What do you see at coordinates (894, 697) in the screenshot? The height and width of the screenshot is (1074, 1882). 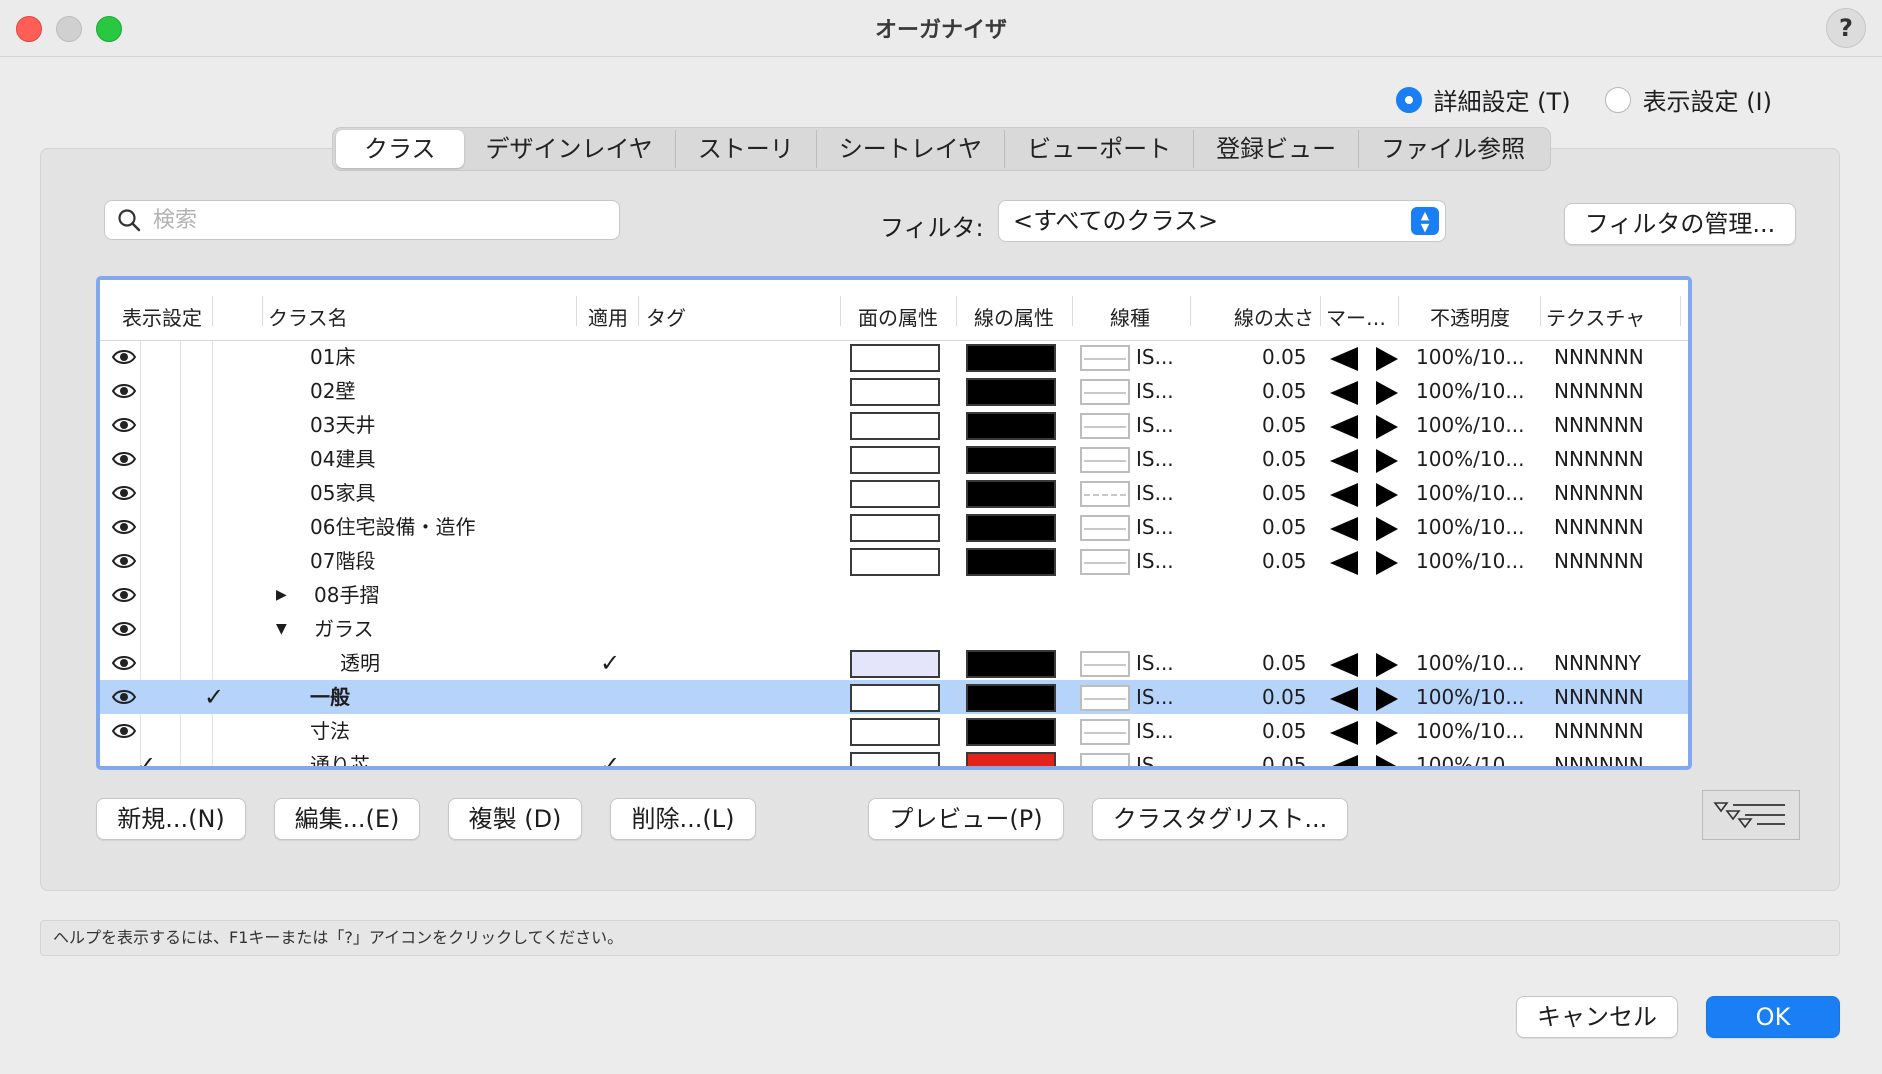 I see `table-row: ✓ 一般 IS... 0.05 100%/10... NNNNNN` at bounding box center [894, 697].